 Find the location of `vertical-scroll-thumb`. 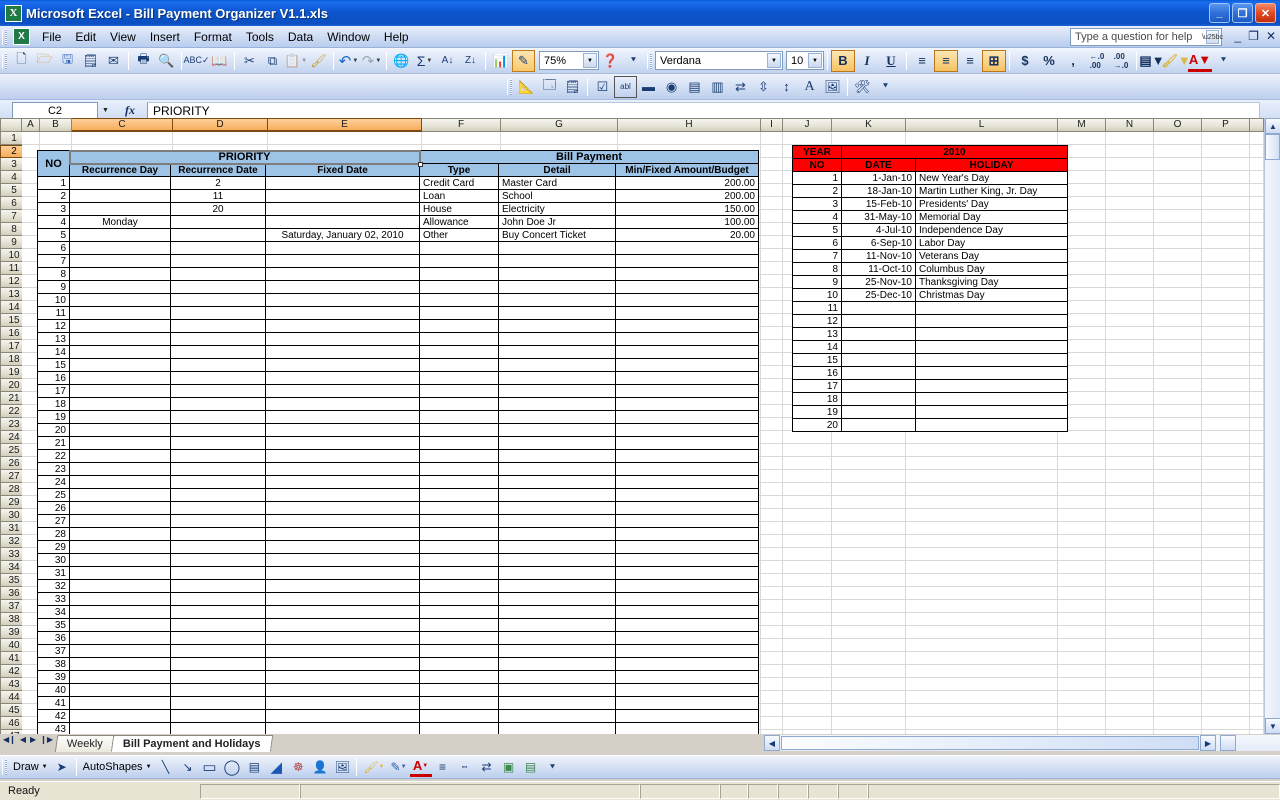

vertical-scroll-thumb is located at coordinates (1272, 147).